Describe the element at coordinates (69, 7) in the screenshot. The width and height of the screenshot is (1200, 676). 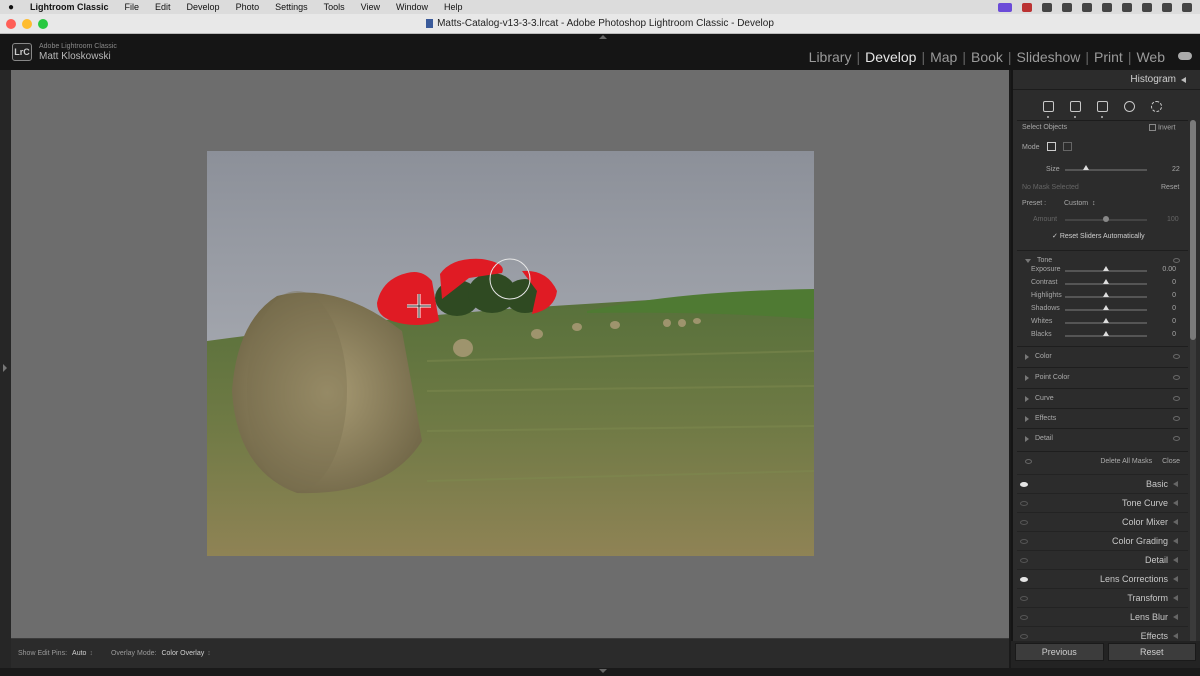
I see `menu-app: Lightroom Classic` at that location.